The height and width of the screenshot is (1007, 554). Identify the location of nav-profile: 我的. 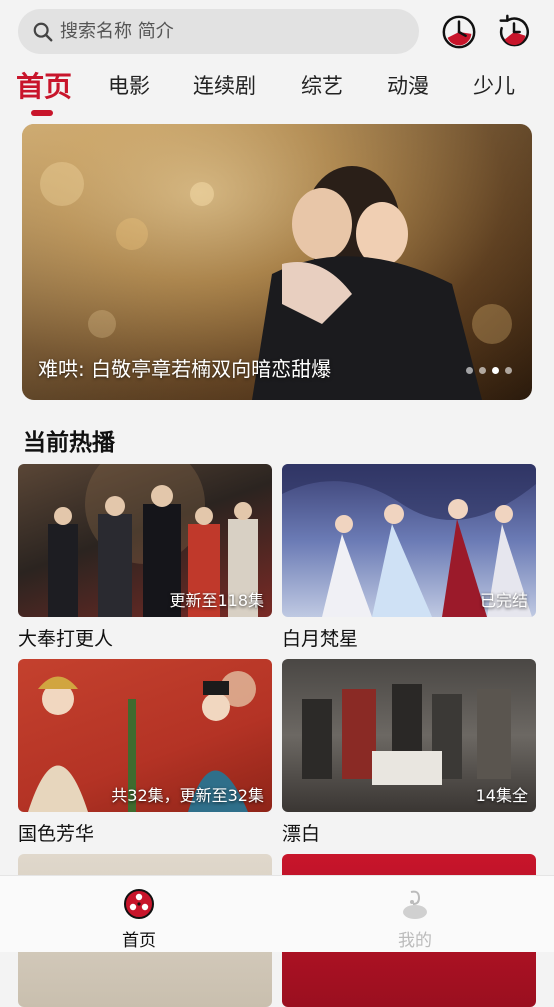
(415, 919).